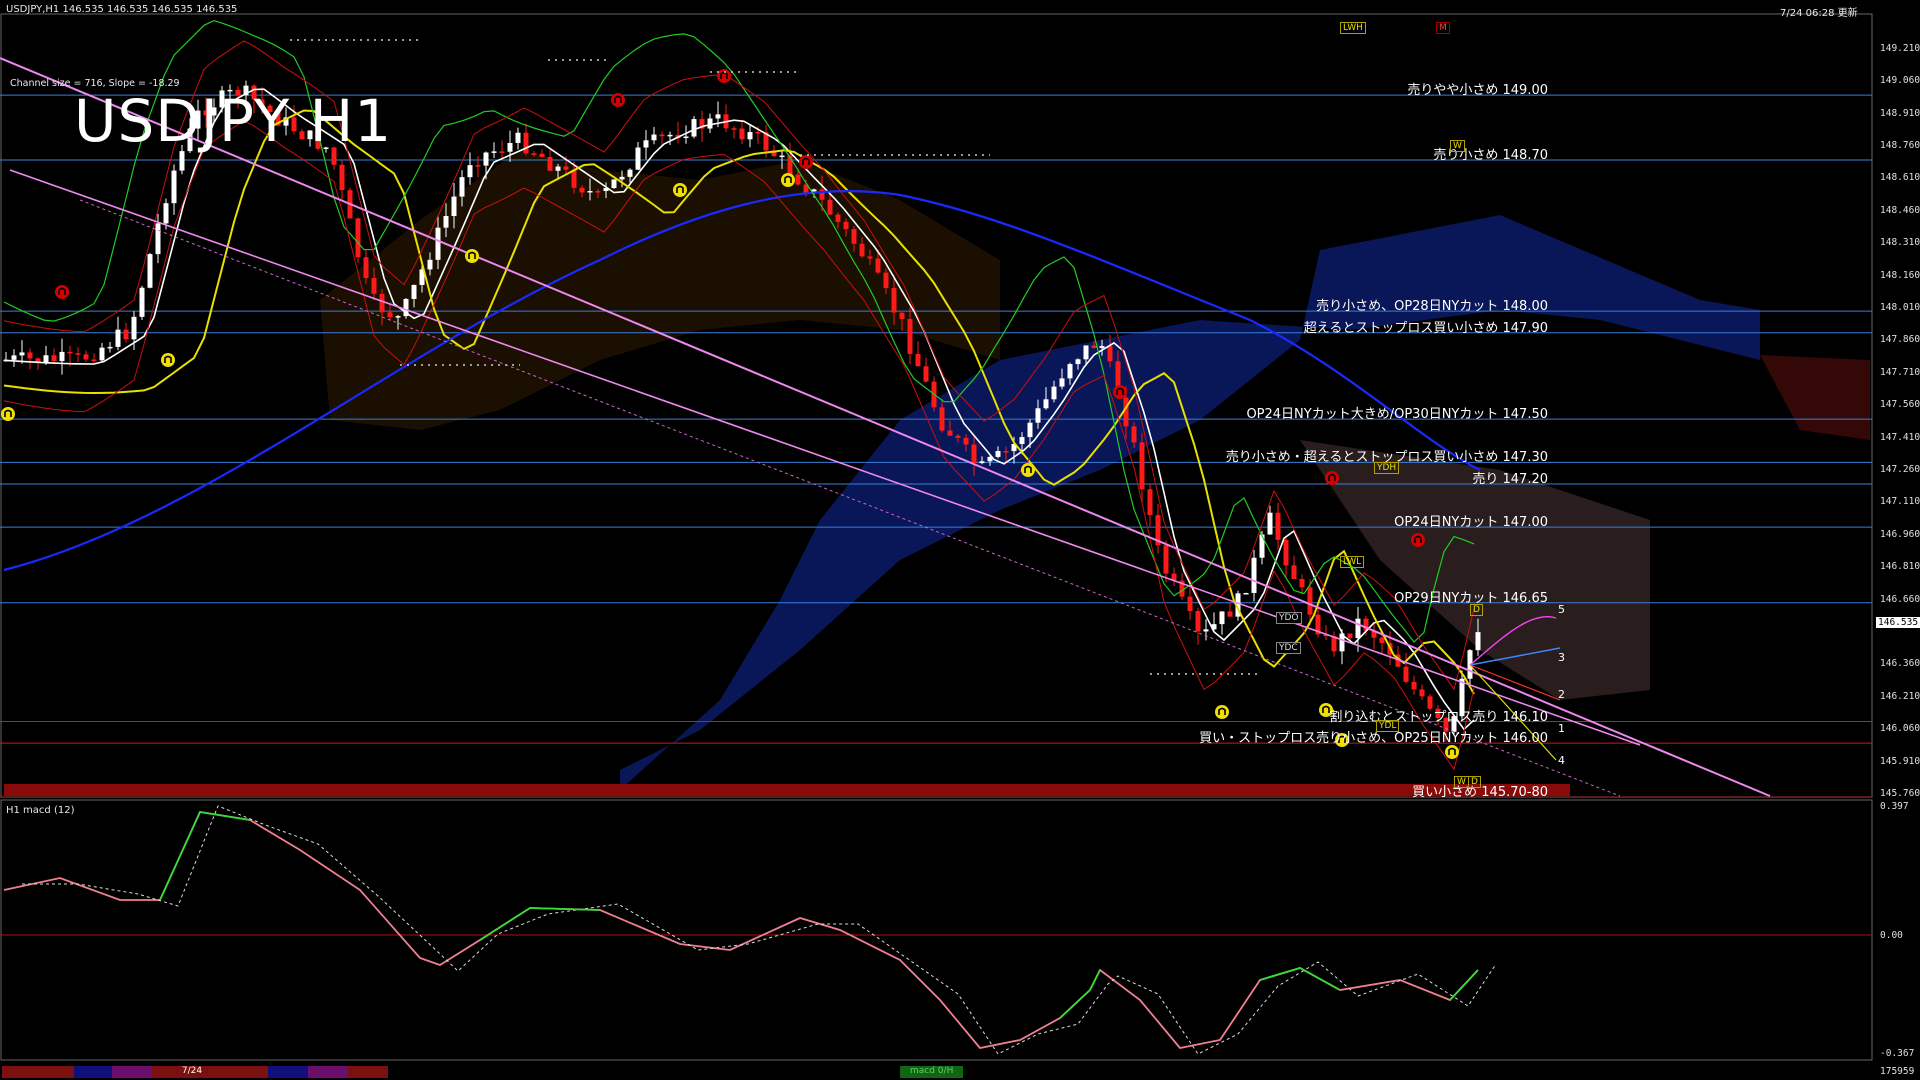 The image size is (1920, 1080). Describe the element at coordinates (1288, 648) in the screenshot. I see `badge-ydc: YDC` at that location.